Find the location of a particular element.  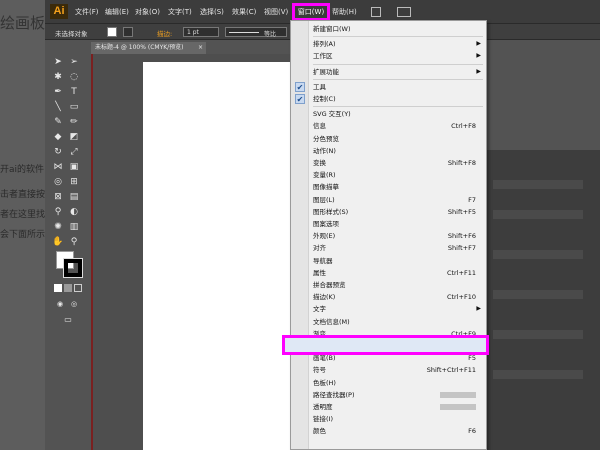

draw-behind-icon: ◎ is located at coordinates (74, 304).